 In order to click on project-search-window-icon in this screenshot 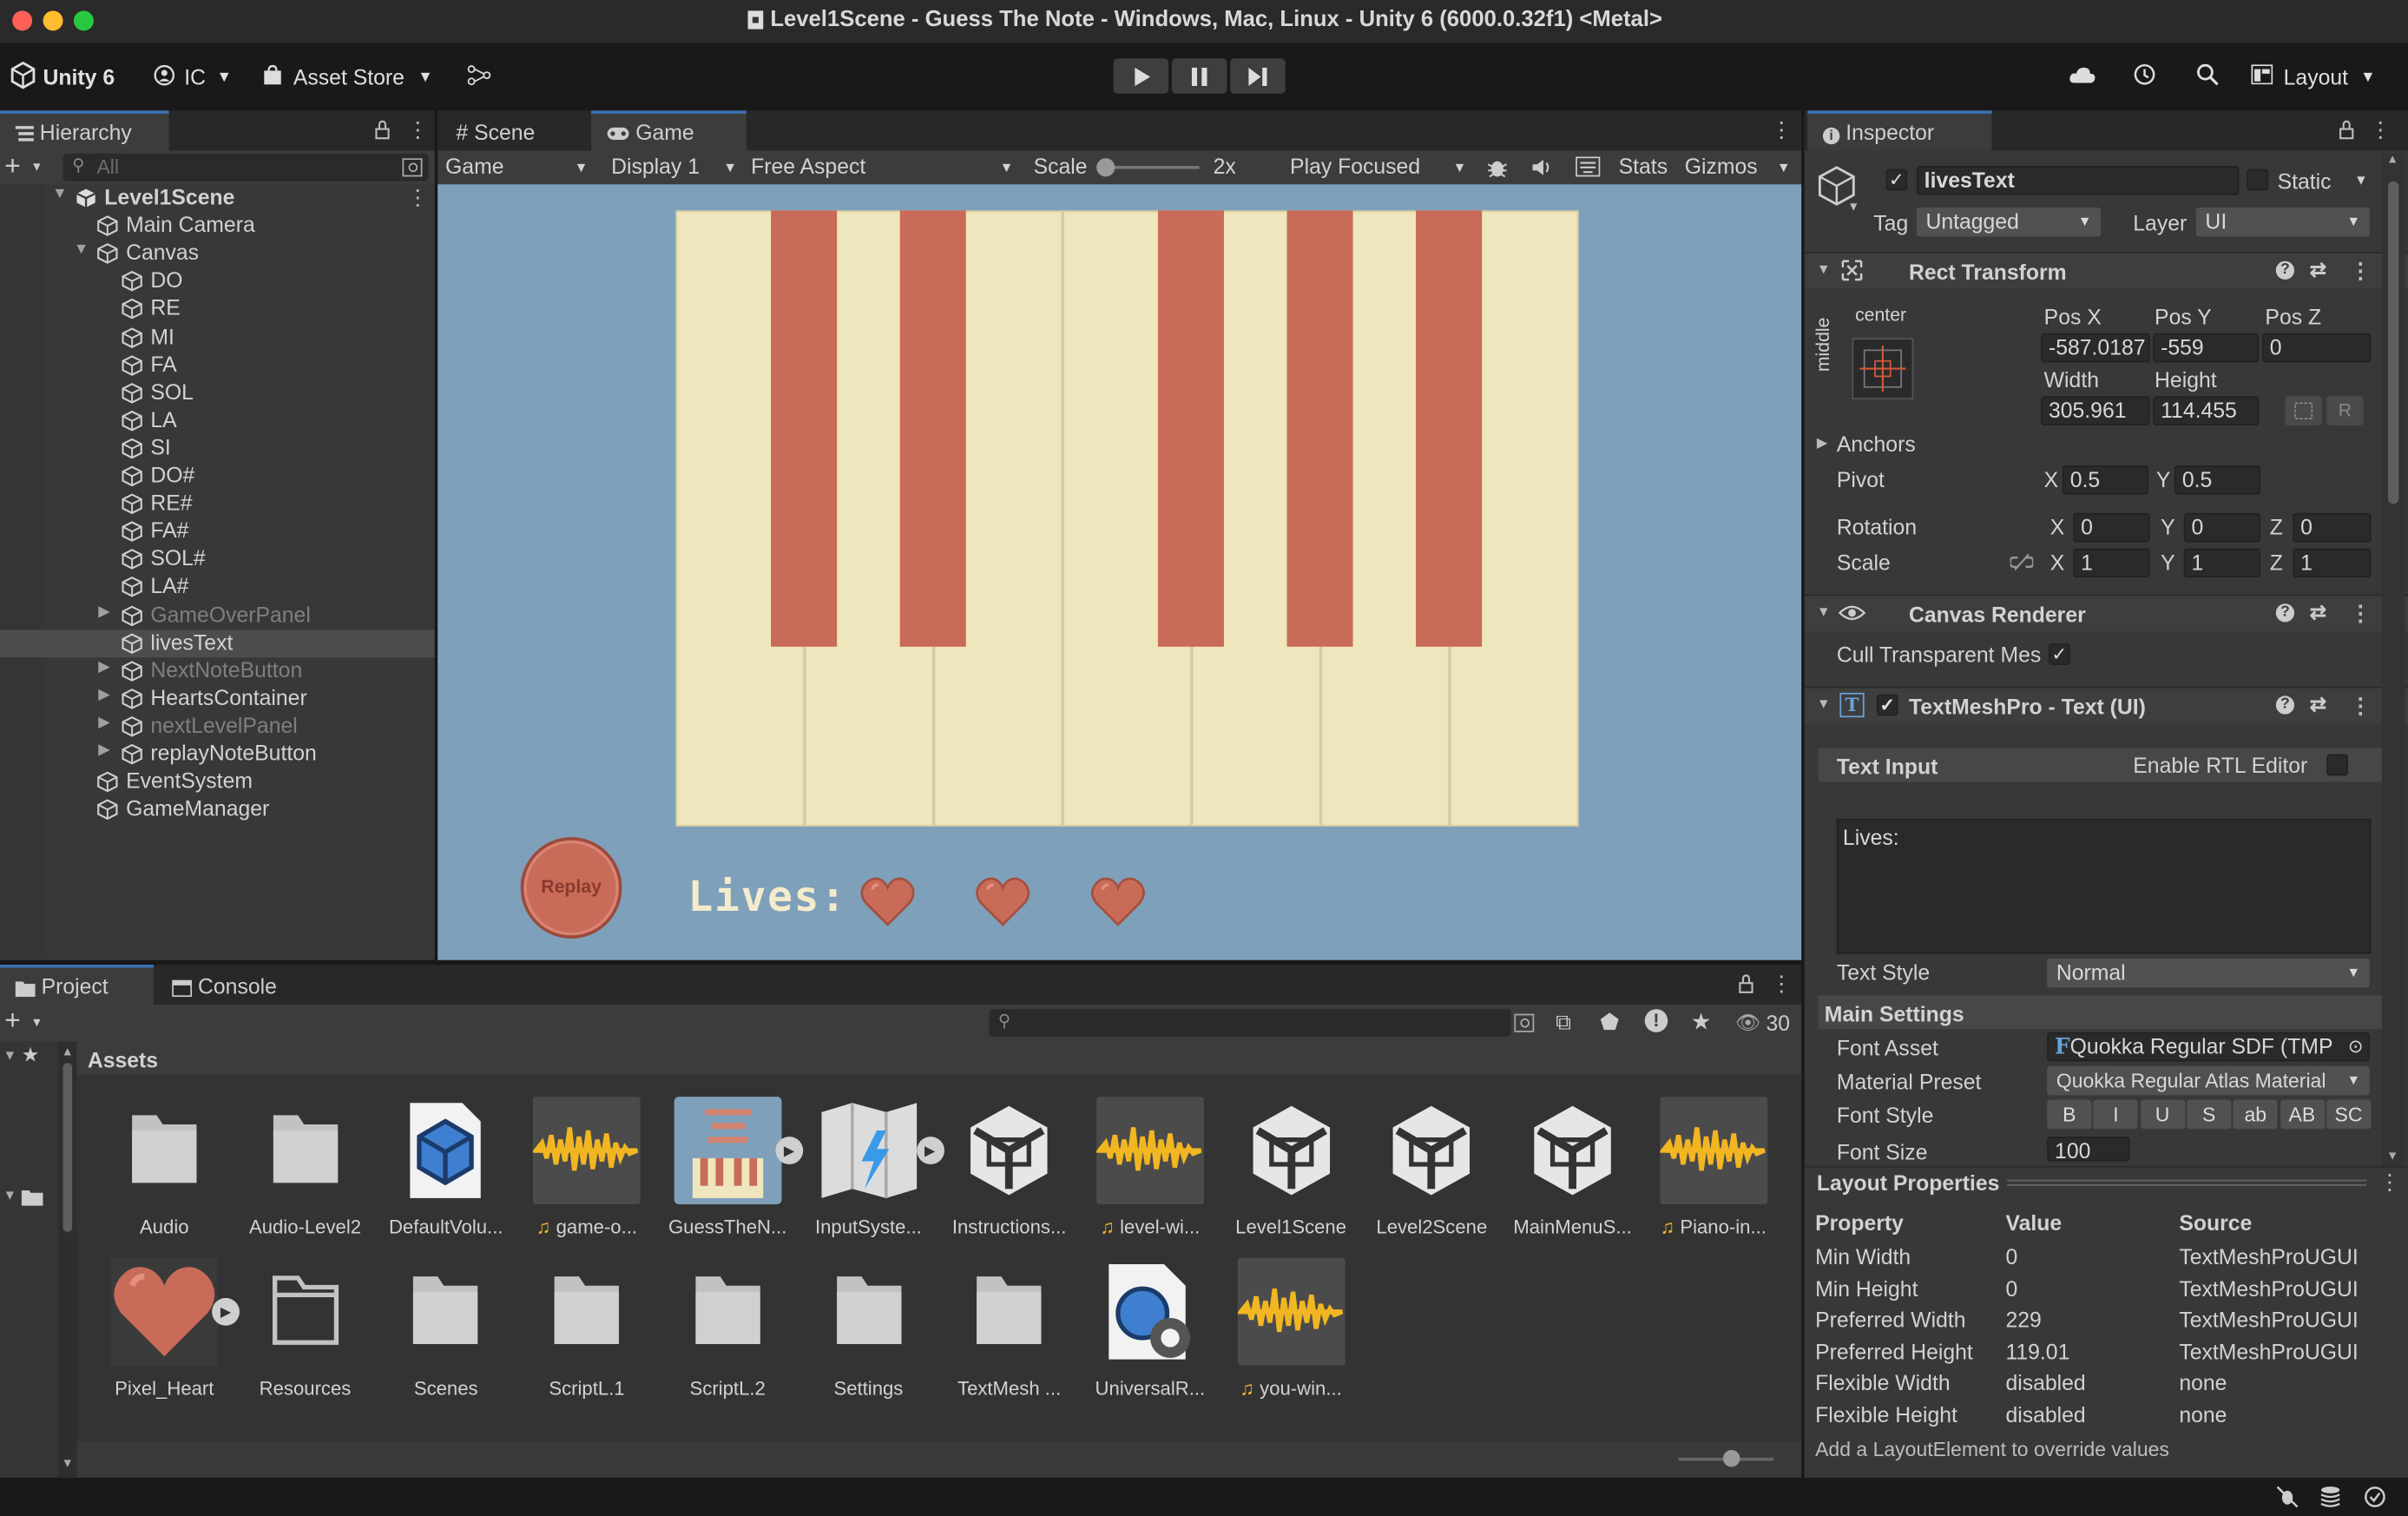, I will do `click(1524, 1022)`.